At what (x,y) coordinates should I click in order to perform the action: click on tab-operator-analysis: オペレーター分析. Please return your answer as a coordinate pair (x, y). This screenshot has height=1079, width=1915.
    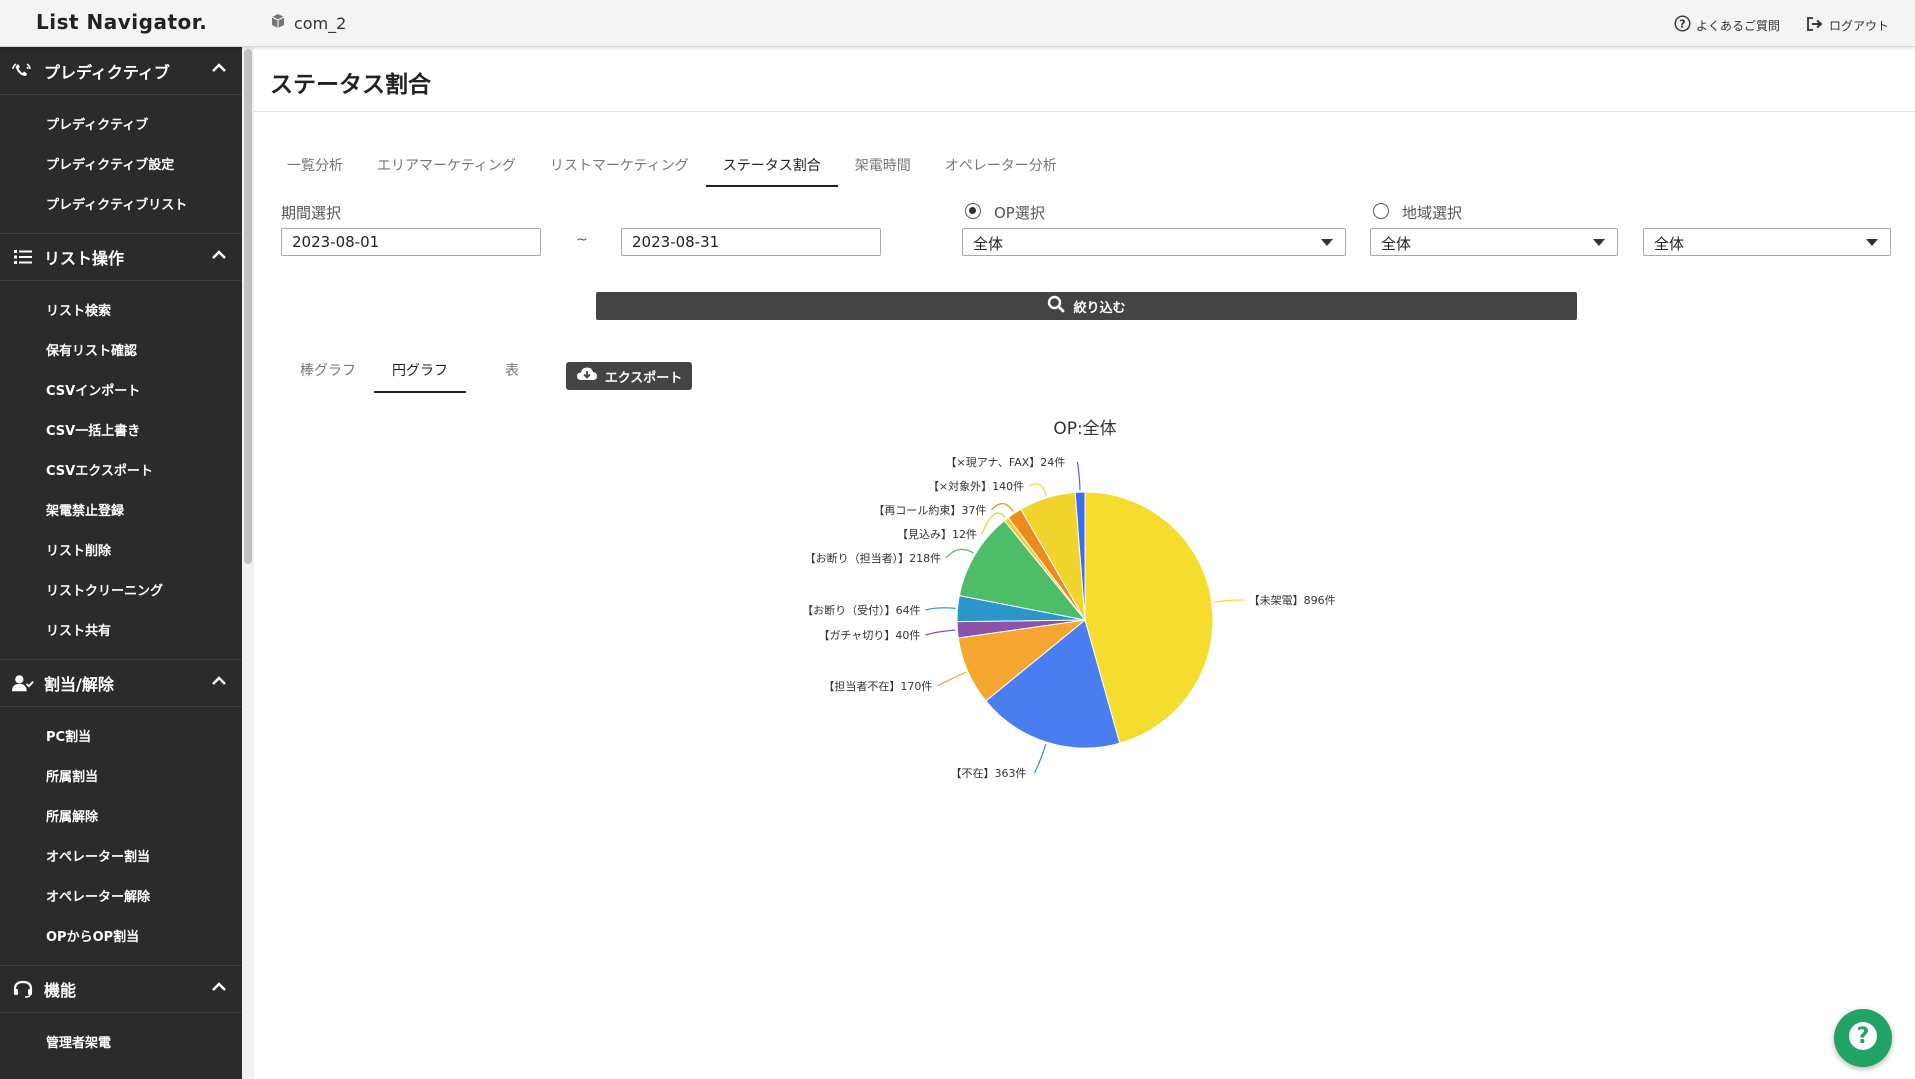
    Looking at the image, I should click on (1001, 169).